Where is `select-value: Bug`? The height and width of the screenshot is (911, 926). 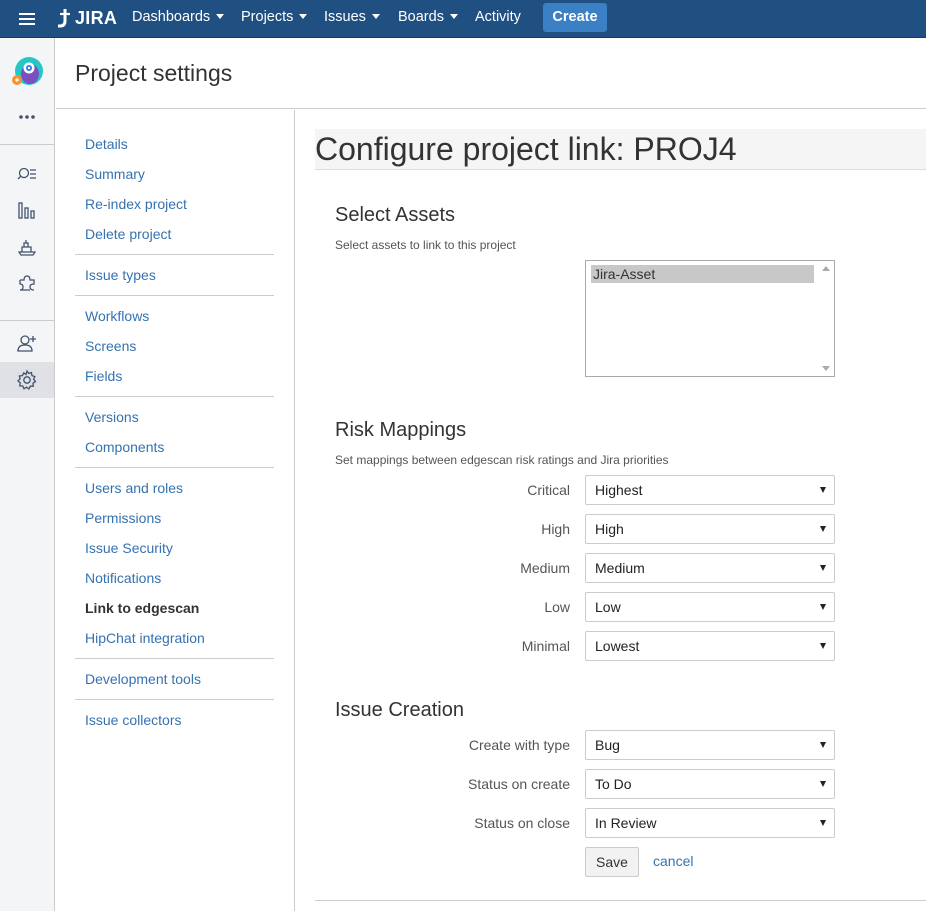 select-value: Bug is located at coordinates (607, 745).